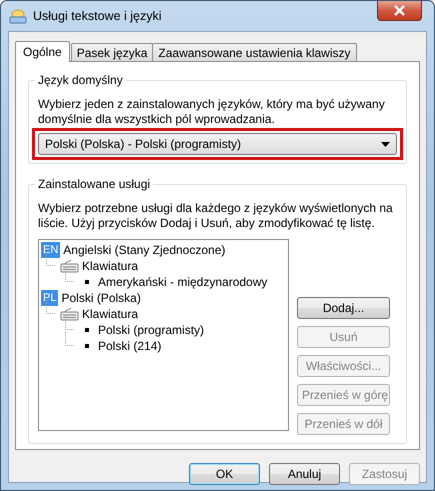 This screenshot has width=435, height=491. I want to click on group-description: Wybierz jeden z zainstalowanych języków, który ma być używany domyślnie dla wszystkich pól wprowadzania., so click(212, 112).